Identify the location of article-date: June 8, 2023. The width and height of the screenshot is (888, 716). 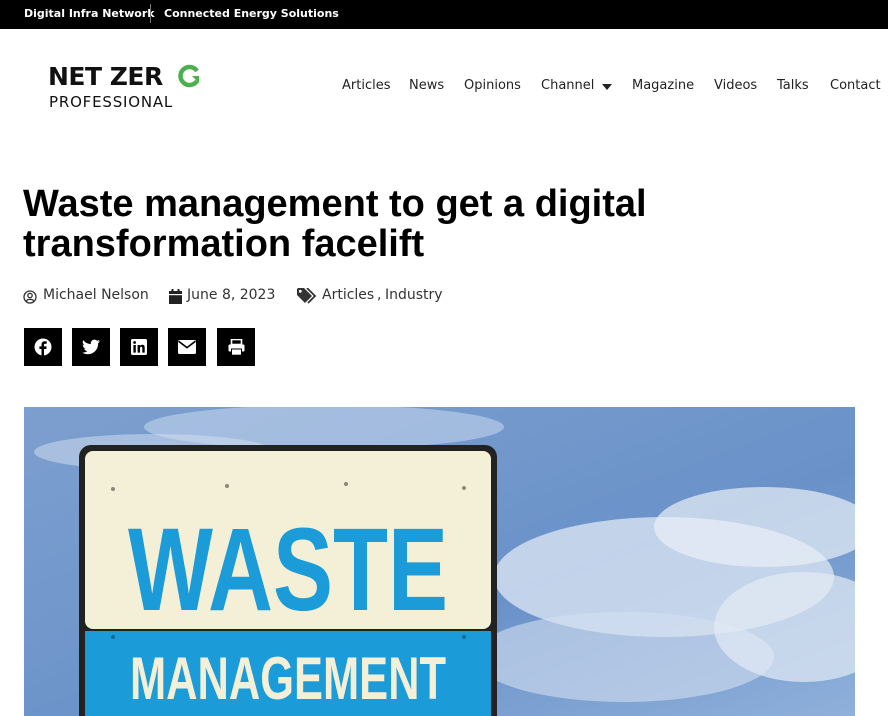
(231, 295).